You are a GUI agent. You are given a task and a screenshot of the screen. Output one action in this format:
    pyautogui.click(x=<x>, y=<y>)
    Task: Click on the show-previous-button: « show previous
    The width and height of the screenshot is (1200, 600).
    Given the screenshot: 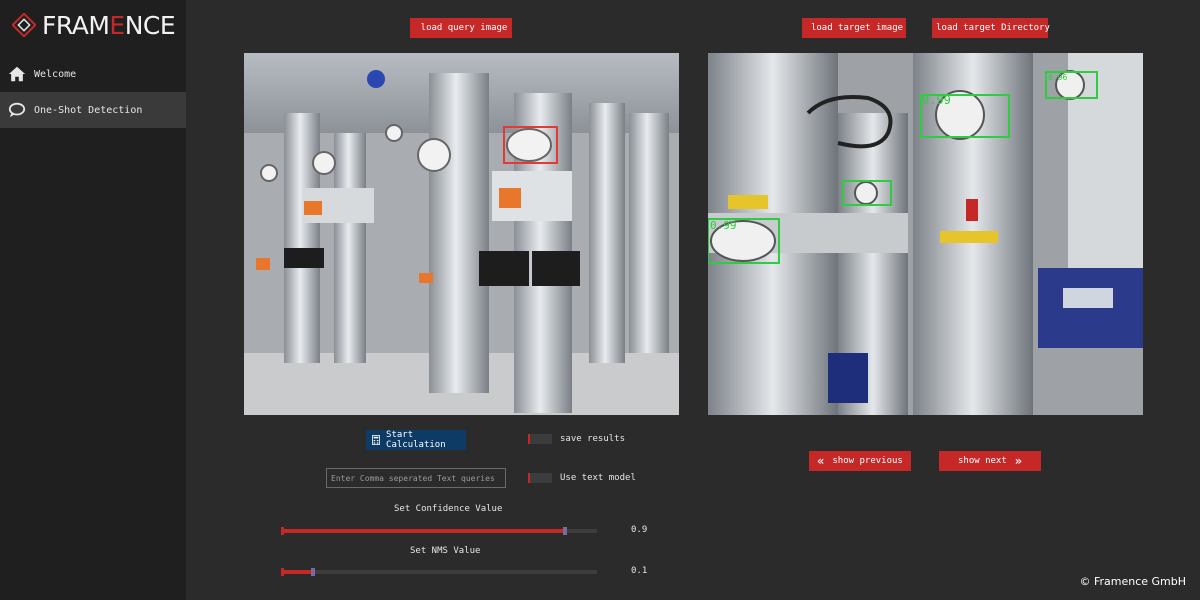 What is the action you would take?
    pyautogui.click(x=860, y=461)
    